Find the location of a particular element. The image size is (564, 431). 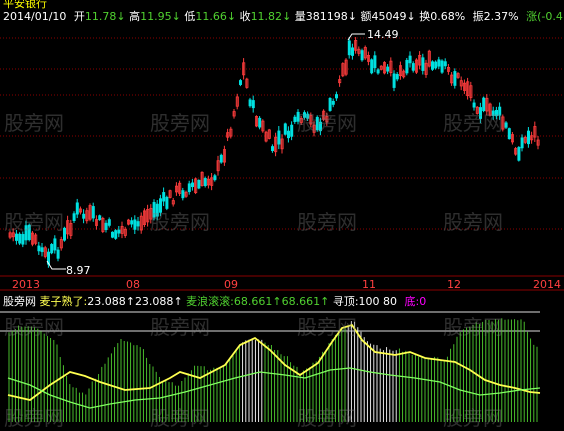

indicator-line1-value-2: 23.088 is located at coordinates (154, 301).